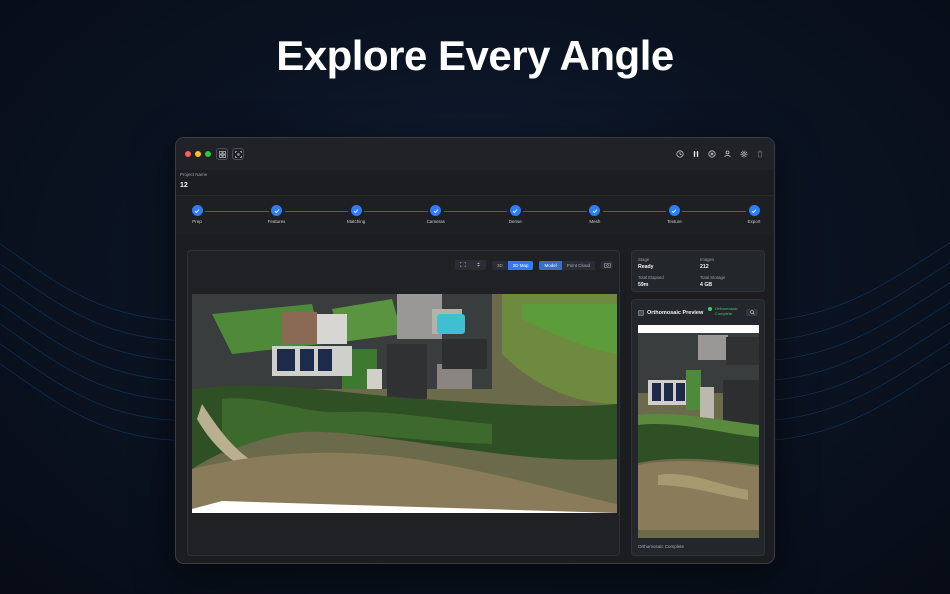 The width and height of the screenshot is (950, 594). I want to click on step-dense: Dense, so click(515, 214).